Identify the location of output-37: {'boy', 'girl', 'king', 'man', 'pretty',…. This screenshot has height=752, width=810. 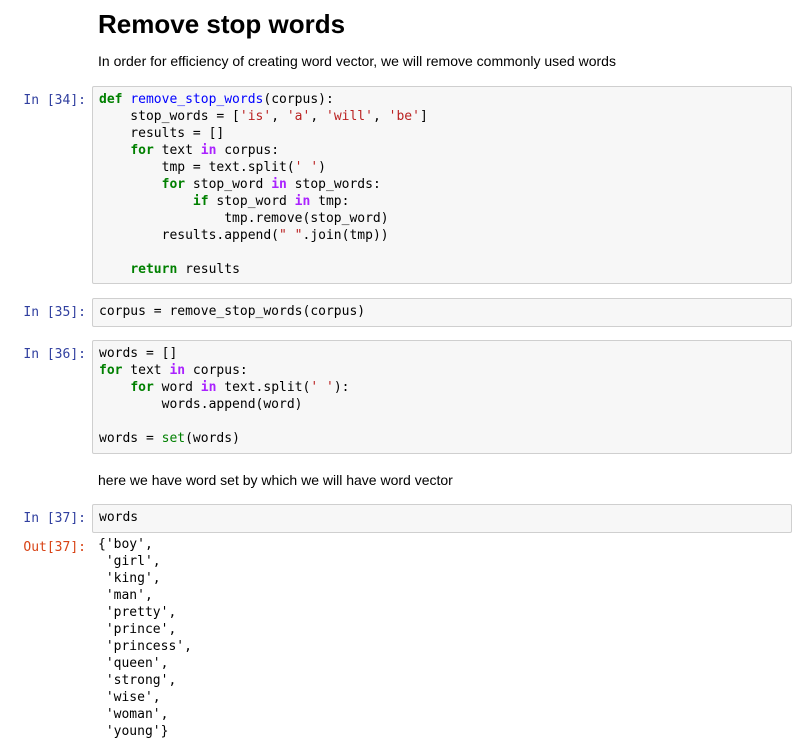
(145, 638).